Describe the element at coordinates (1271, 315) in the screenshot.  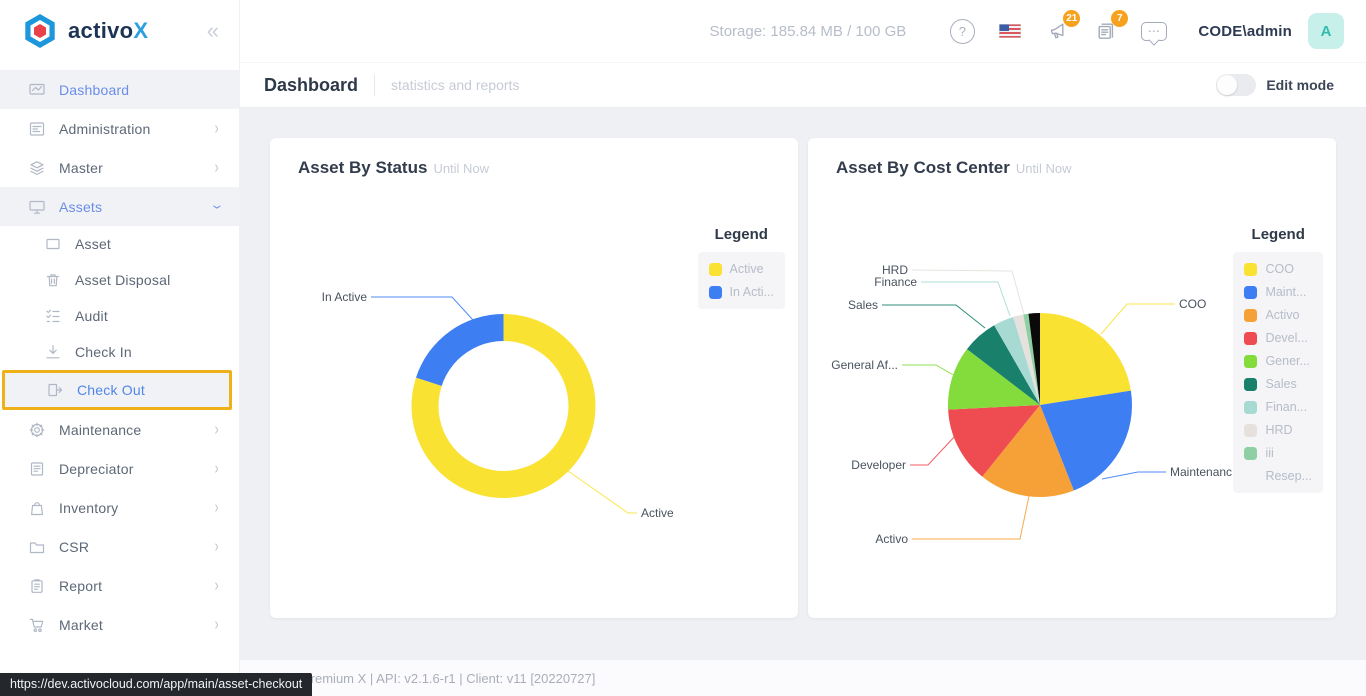
I see `legend-item-activo: Activo` at that location.